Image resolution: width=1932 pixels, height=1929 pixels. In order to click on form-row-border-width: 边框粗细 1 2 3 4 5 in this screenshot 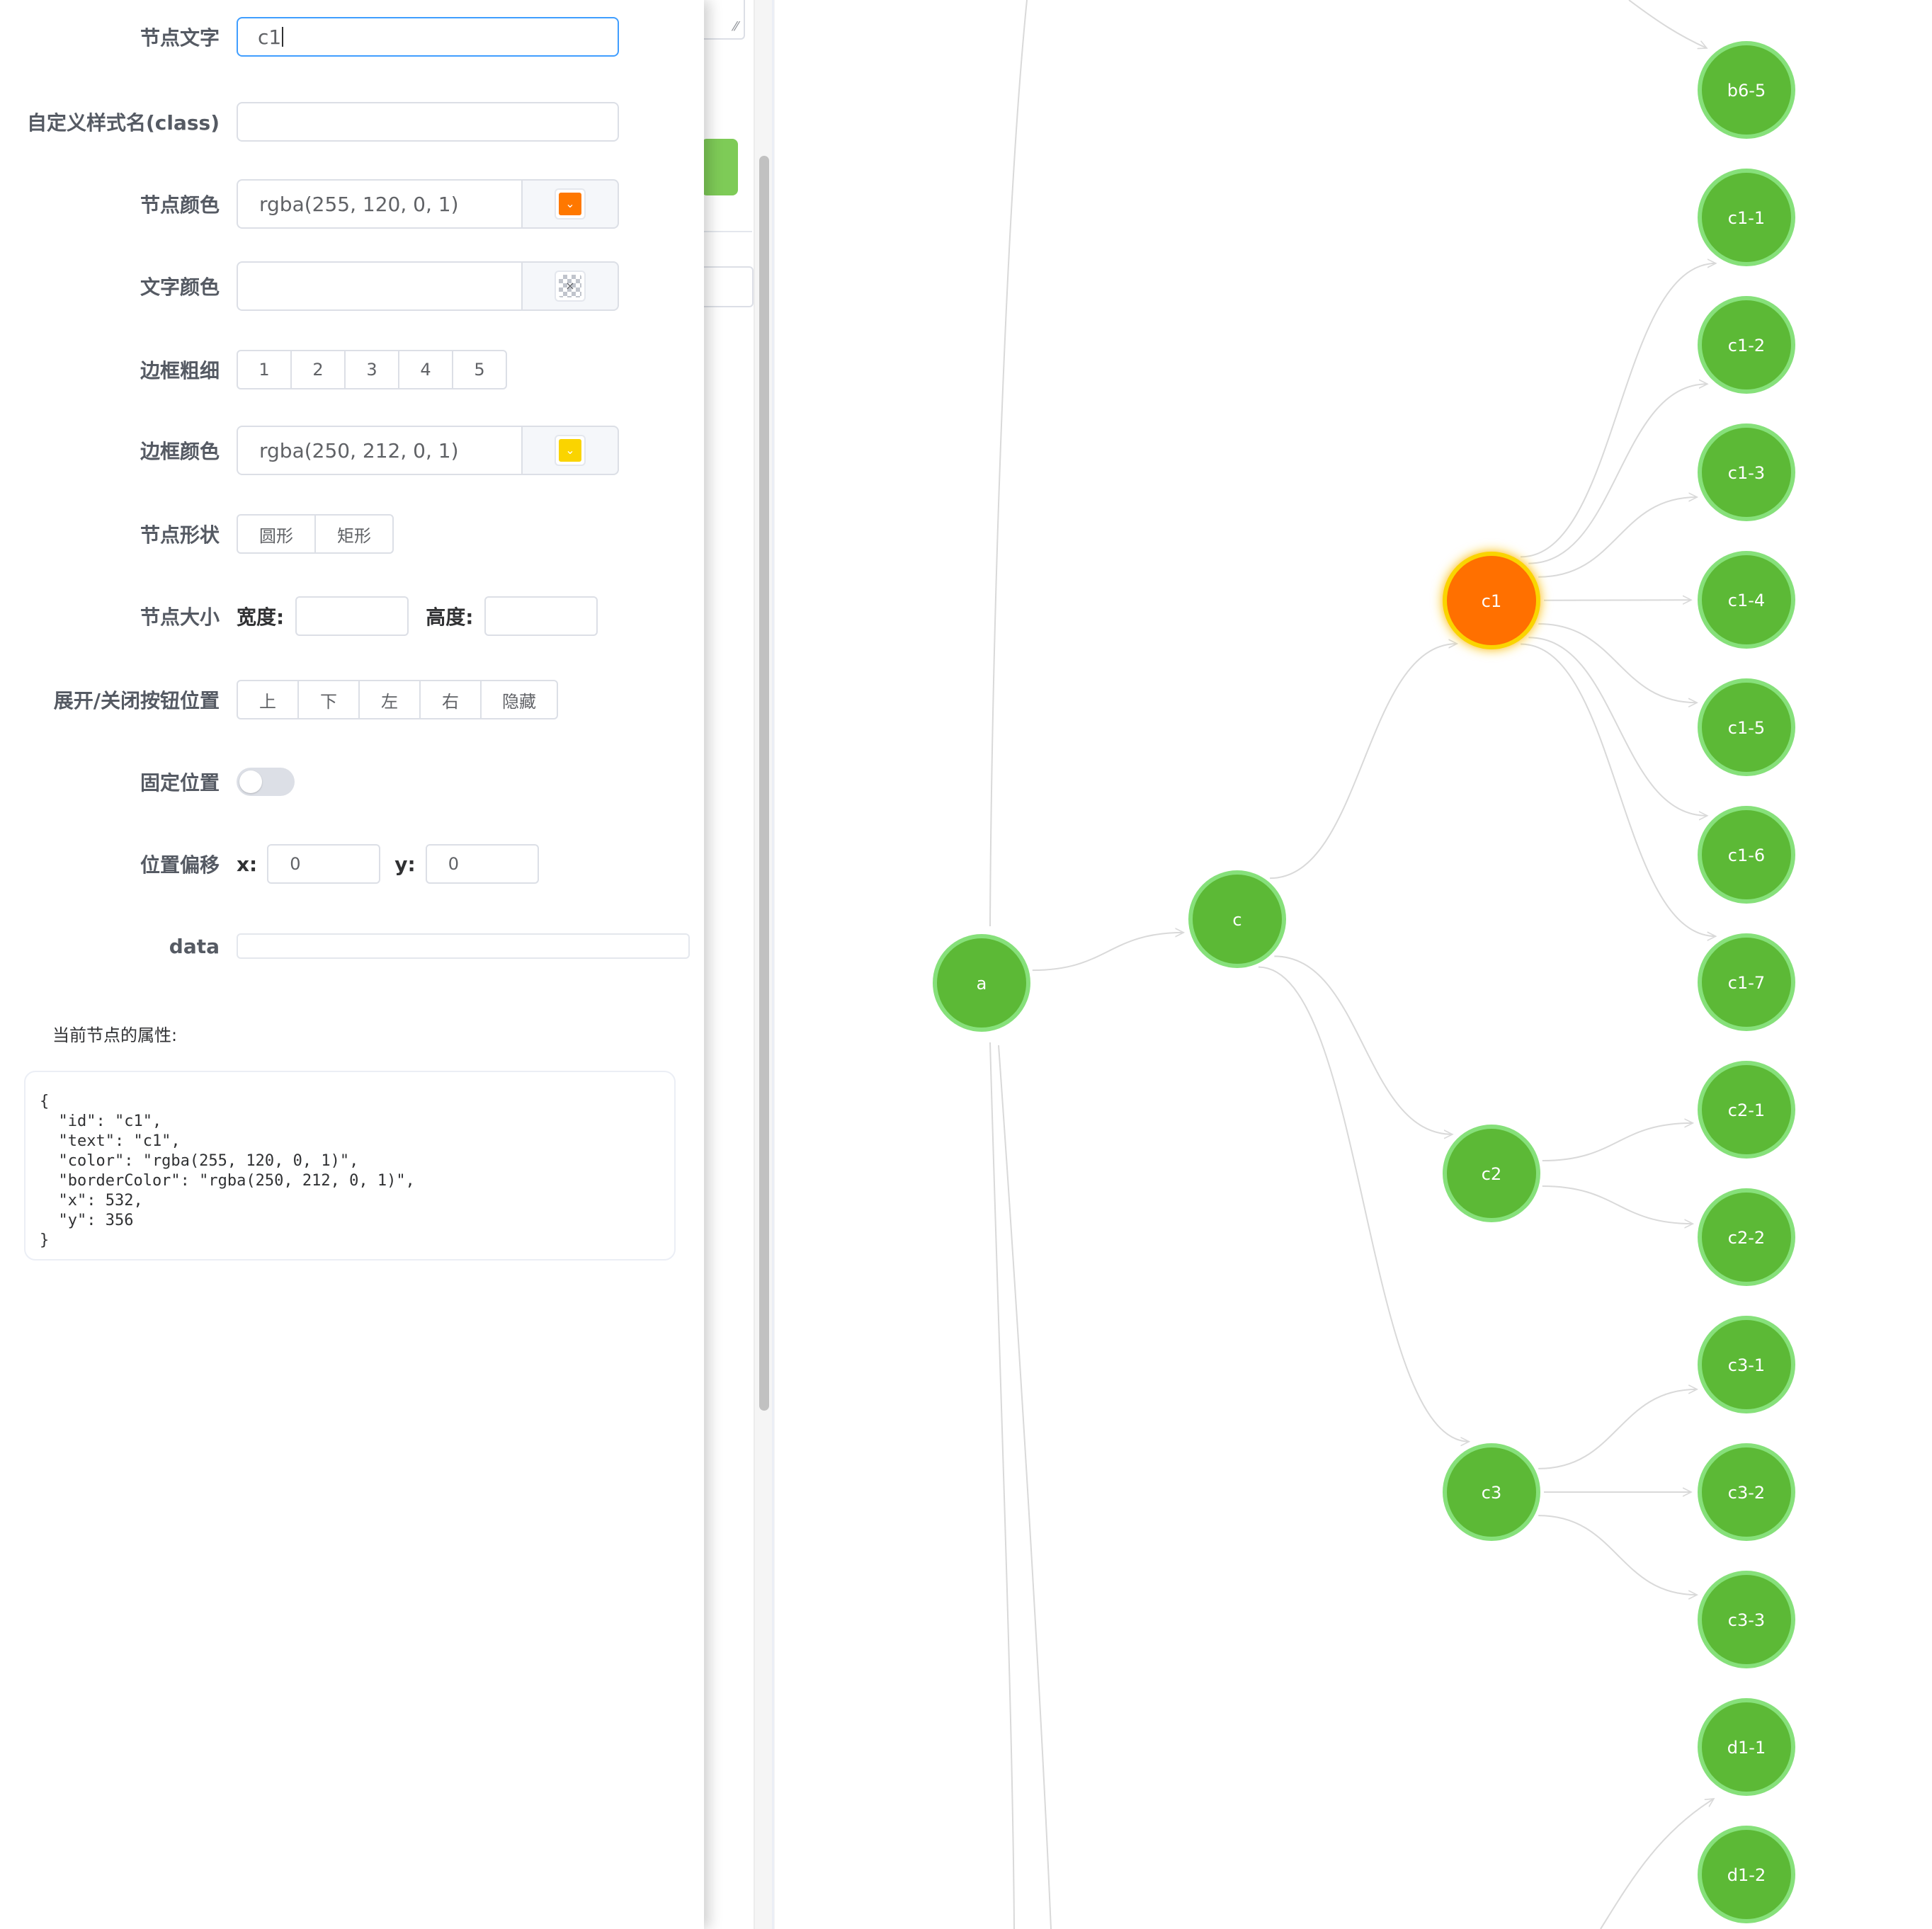, I will do `click(352, 370)`.